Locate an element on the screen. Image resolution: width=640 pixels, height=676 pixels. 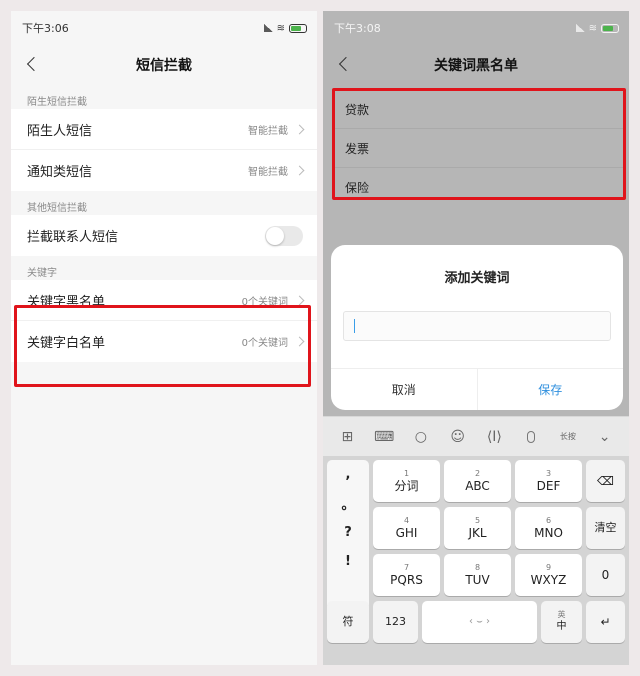
keyword-input is located at coordinates (477, 326).